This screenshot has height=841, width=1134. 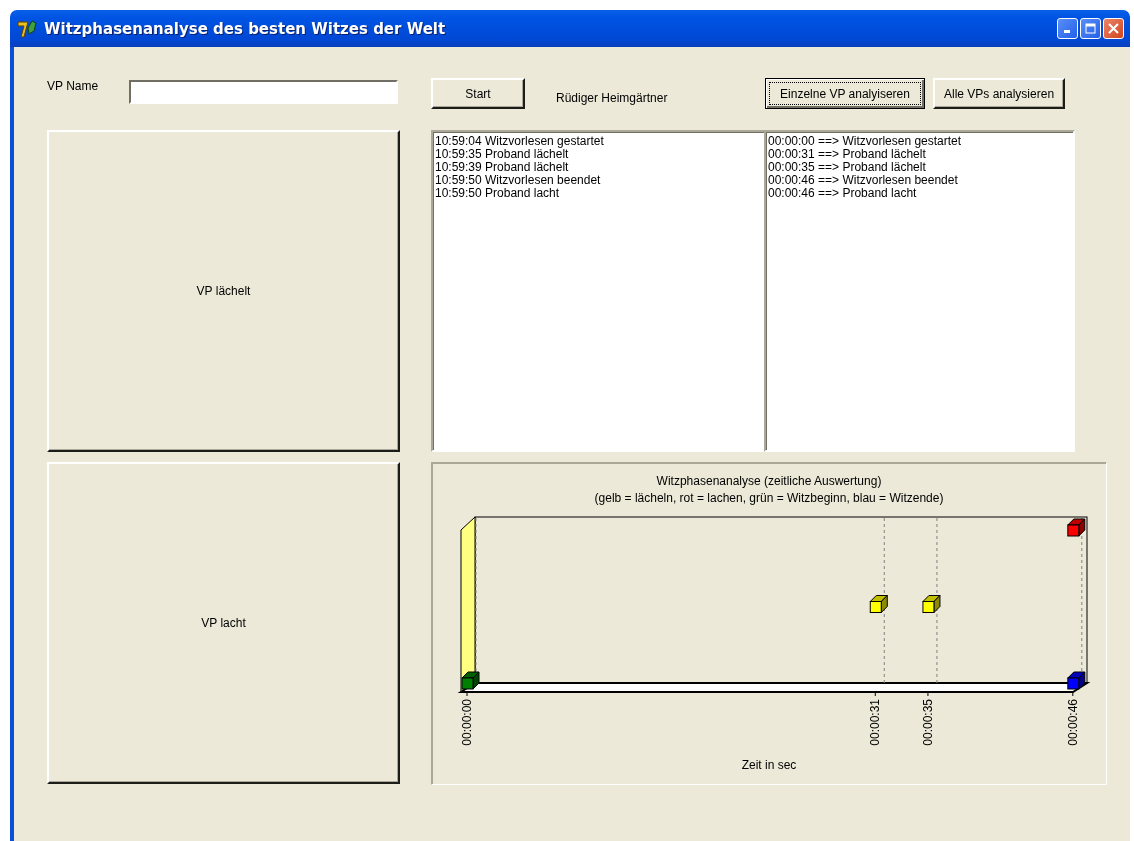 I want to click on maximize-button, so click(x=1090, y=28).